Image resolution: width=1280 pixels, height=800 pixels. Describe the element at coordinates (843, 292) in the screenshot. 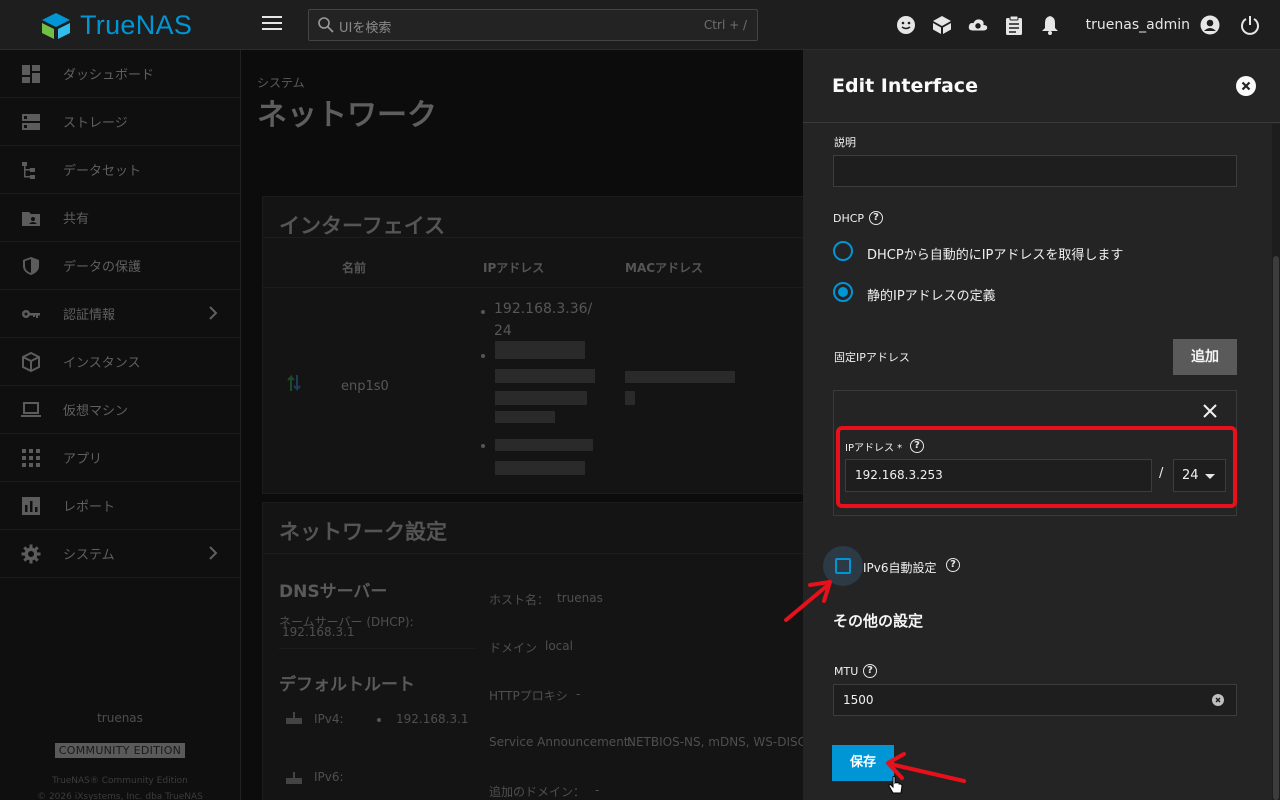

I see `static-ip-radio` at that location.